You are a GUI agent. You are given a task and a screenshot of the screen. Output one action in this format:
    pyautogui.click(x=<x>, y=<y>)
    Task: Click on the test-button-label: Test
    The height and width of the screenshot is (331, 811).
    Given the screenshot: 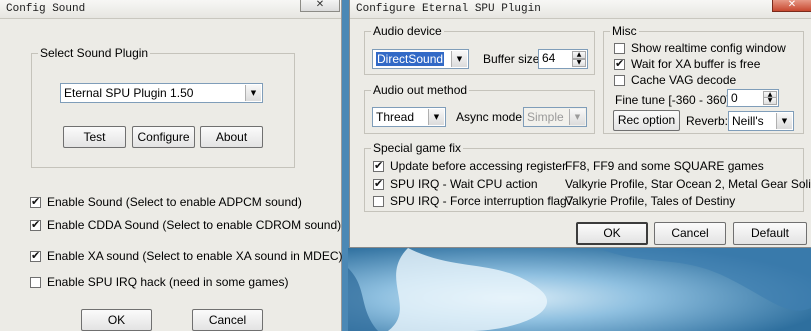 What is the action you would take?
    pyautogui.click(x=94, y=137)
    